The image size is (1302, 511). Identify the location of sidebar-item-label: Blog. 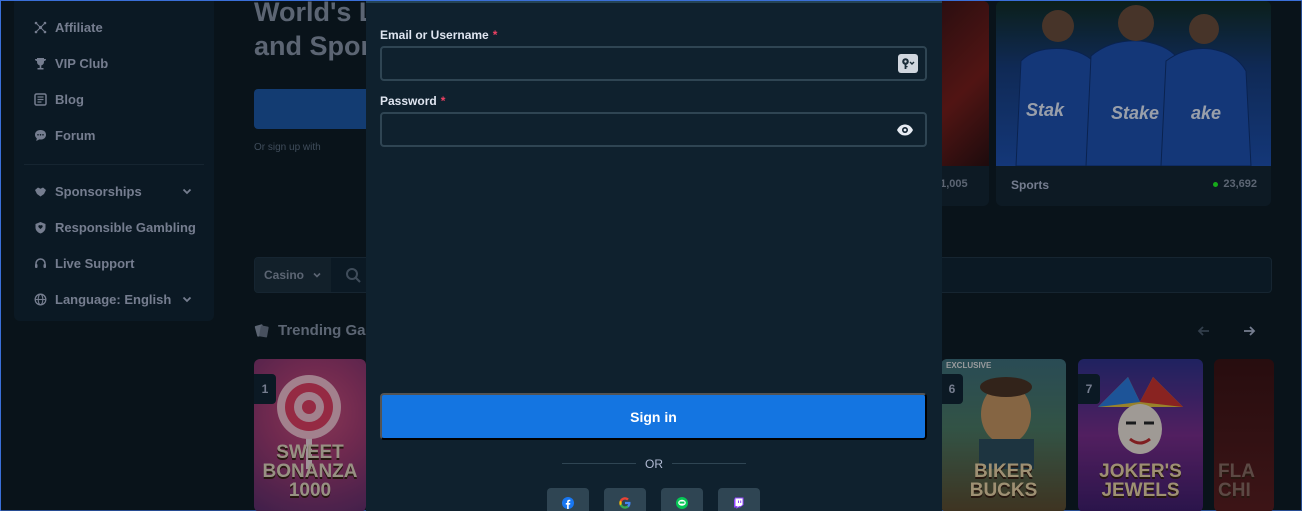
(69, 99).